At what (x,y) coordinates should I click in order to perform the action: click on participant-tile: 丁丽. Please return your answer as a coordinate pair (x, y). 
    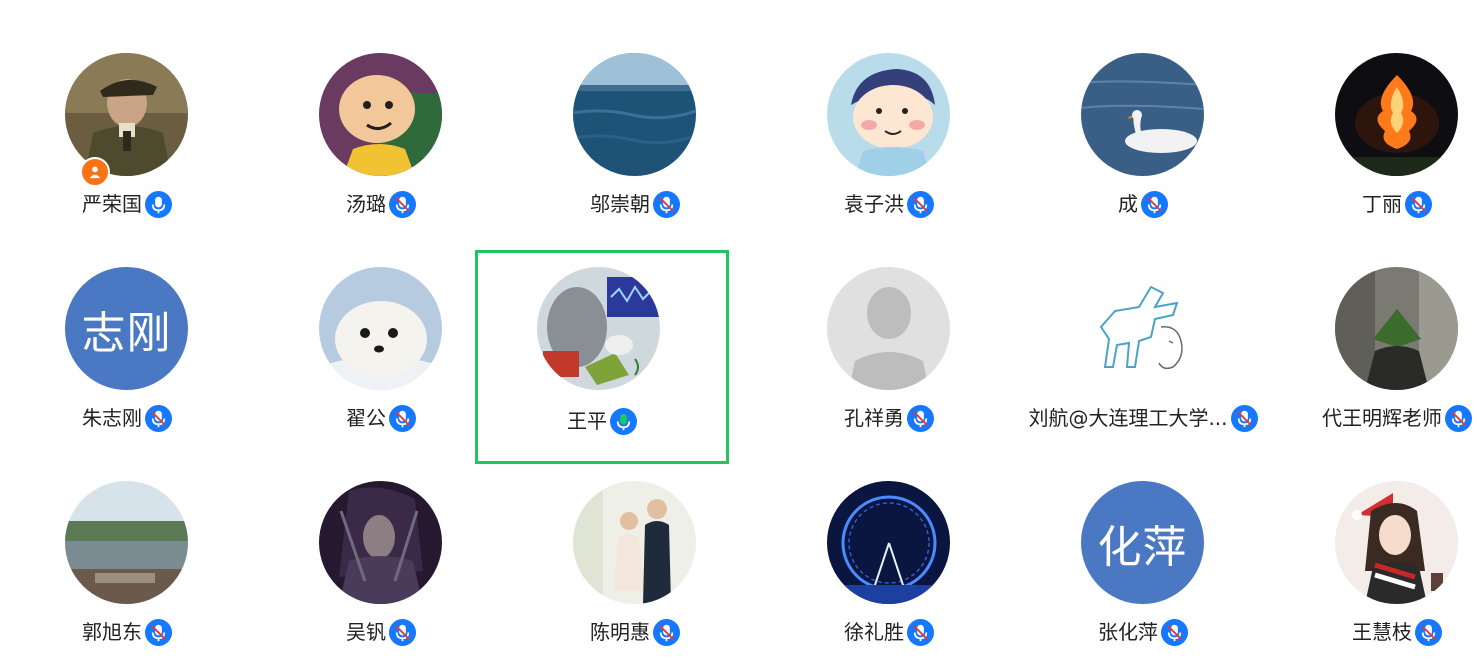
    Looking at the image, I should click on (1373, 109).